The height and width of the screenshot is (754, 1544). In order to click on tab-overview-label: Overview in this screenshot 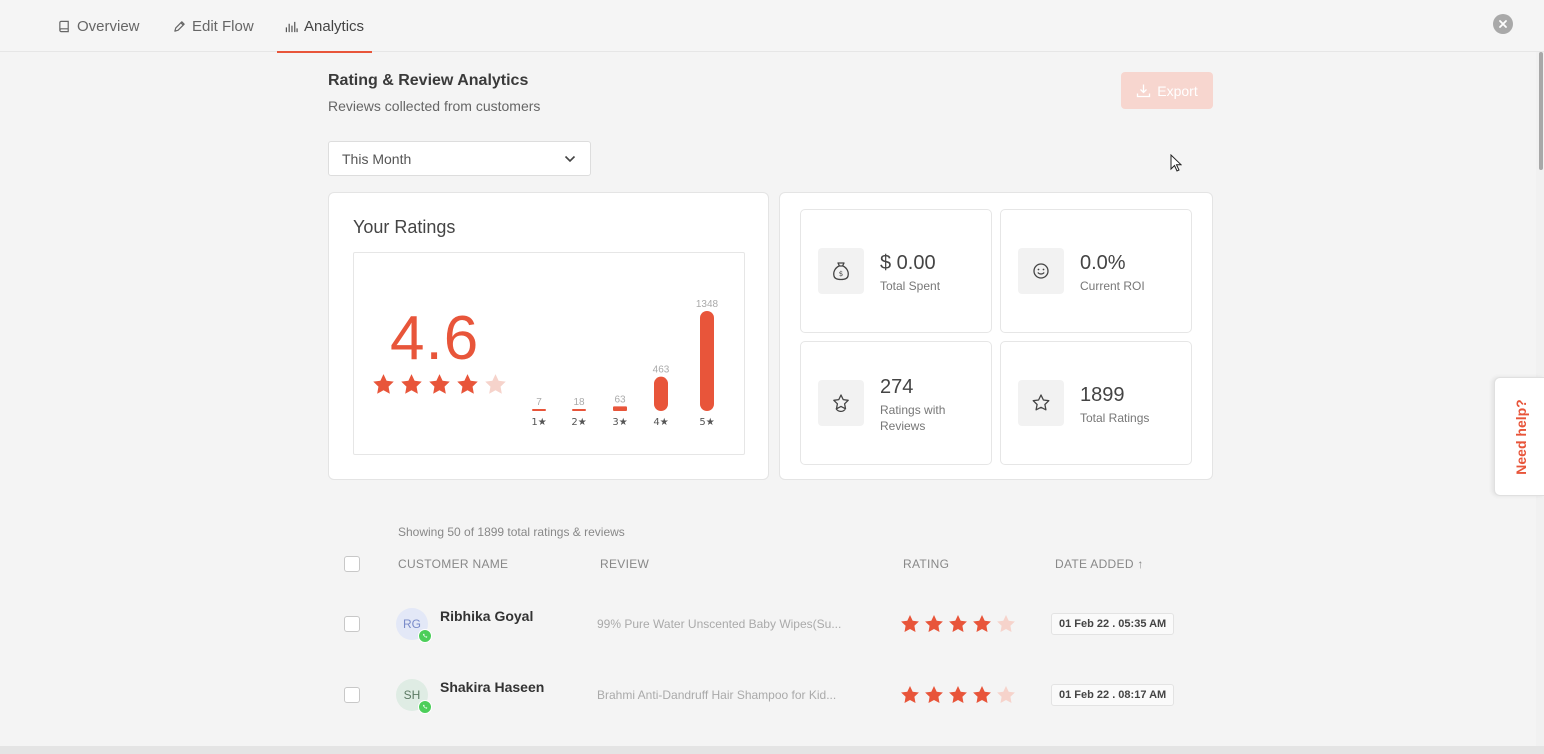, I will do `click(108, 26)`.